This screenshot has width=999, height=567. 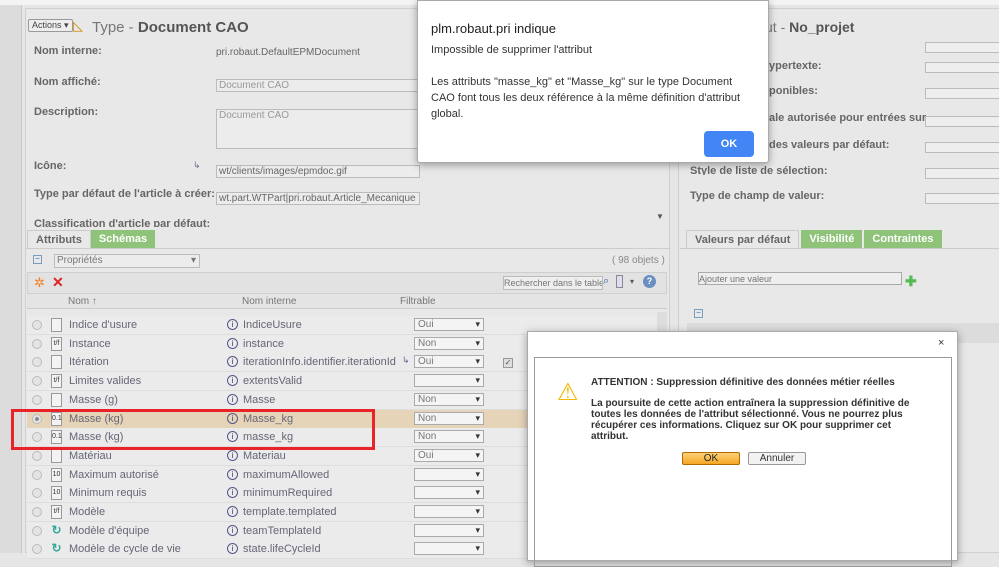 What do you see at coordinates (759, 170) in the screenshot?
I see `label-style-liste: Style de liste de sélection:` at bounding box center [759, 170].